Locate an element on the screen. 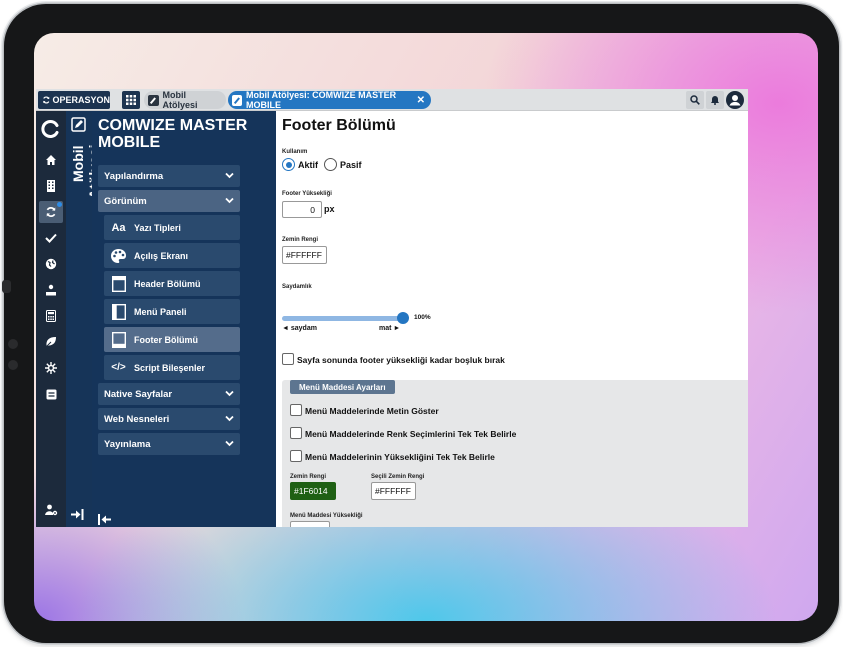  opacity-slider-track is located at coordinates (343, 318).